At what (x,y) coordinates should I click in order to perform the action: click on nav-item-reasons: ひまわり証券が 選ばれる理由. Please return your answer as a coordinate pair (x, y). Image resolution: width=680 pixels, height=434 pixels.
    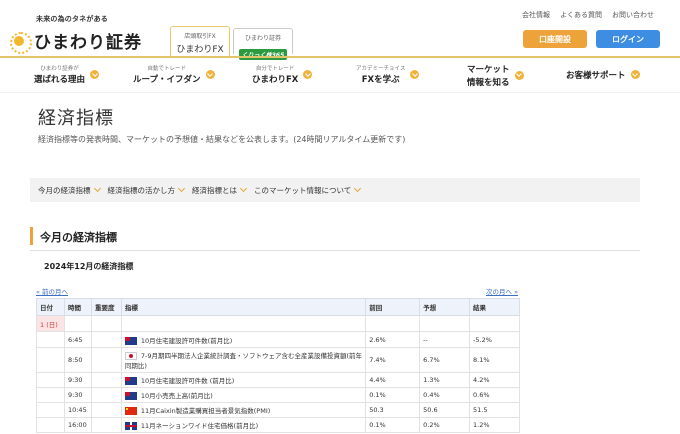
    Looking at the image, I should click on (67, 74).